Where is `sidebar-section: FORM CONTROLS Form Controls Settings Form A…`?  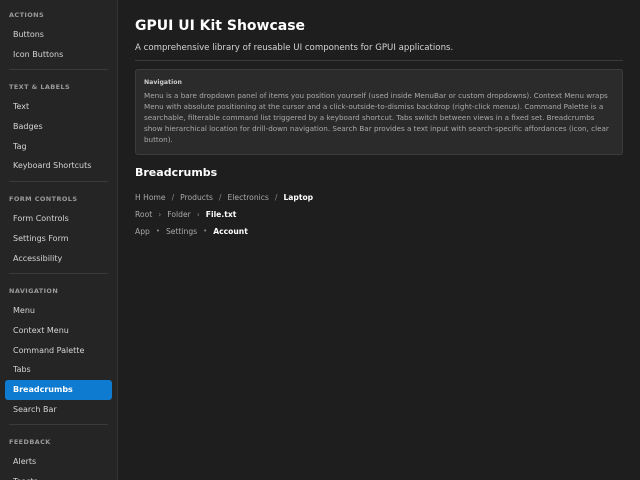 sidebar-section: FORM CONTROLS Form Controls Settings Form A… is located at coordinates (58, 226).